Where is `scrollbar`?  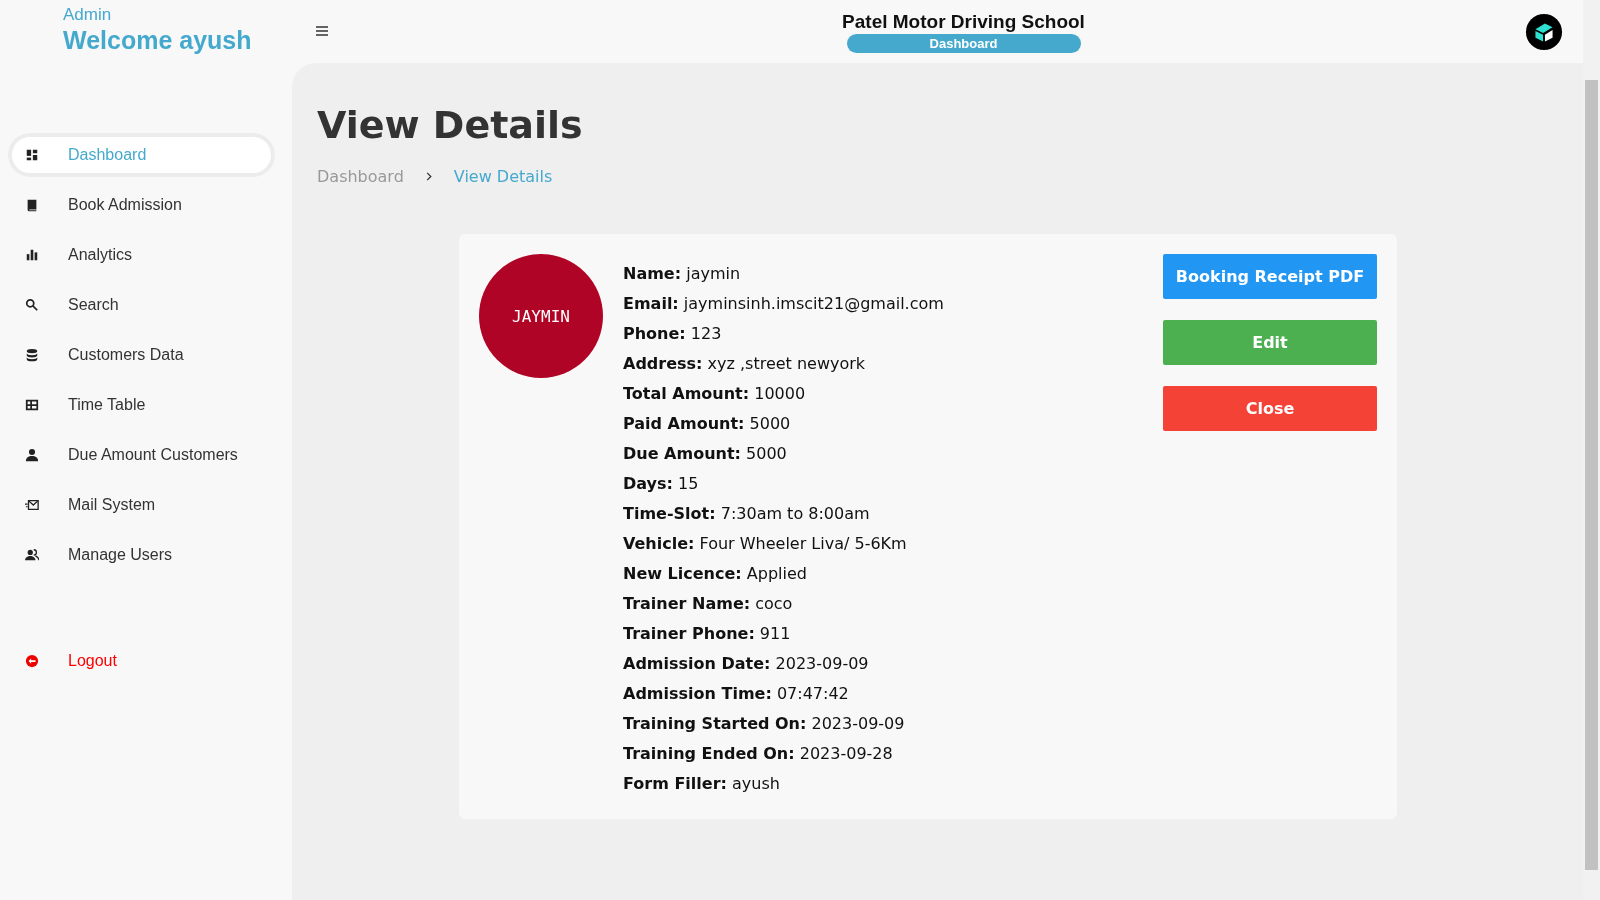
scrollbar is located at coordinates (1591, 450).